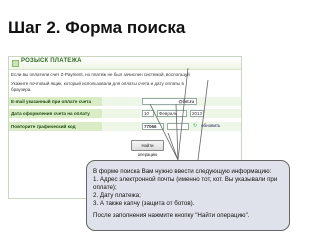 This screenshot has width=320, height=240. Describe the element at coordinates (178, 126) in the screenshot. I see `captcha-input` at that location.